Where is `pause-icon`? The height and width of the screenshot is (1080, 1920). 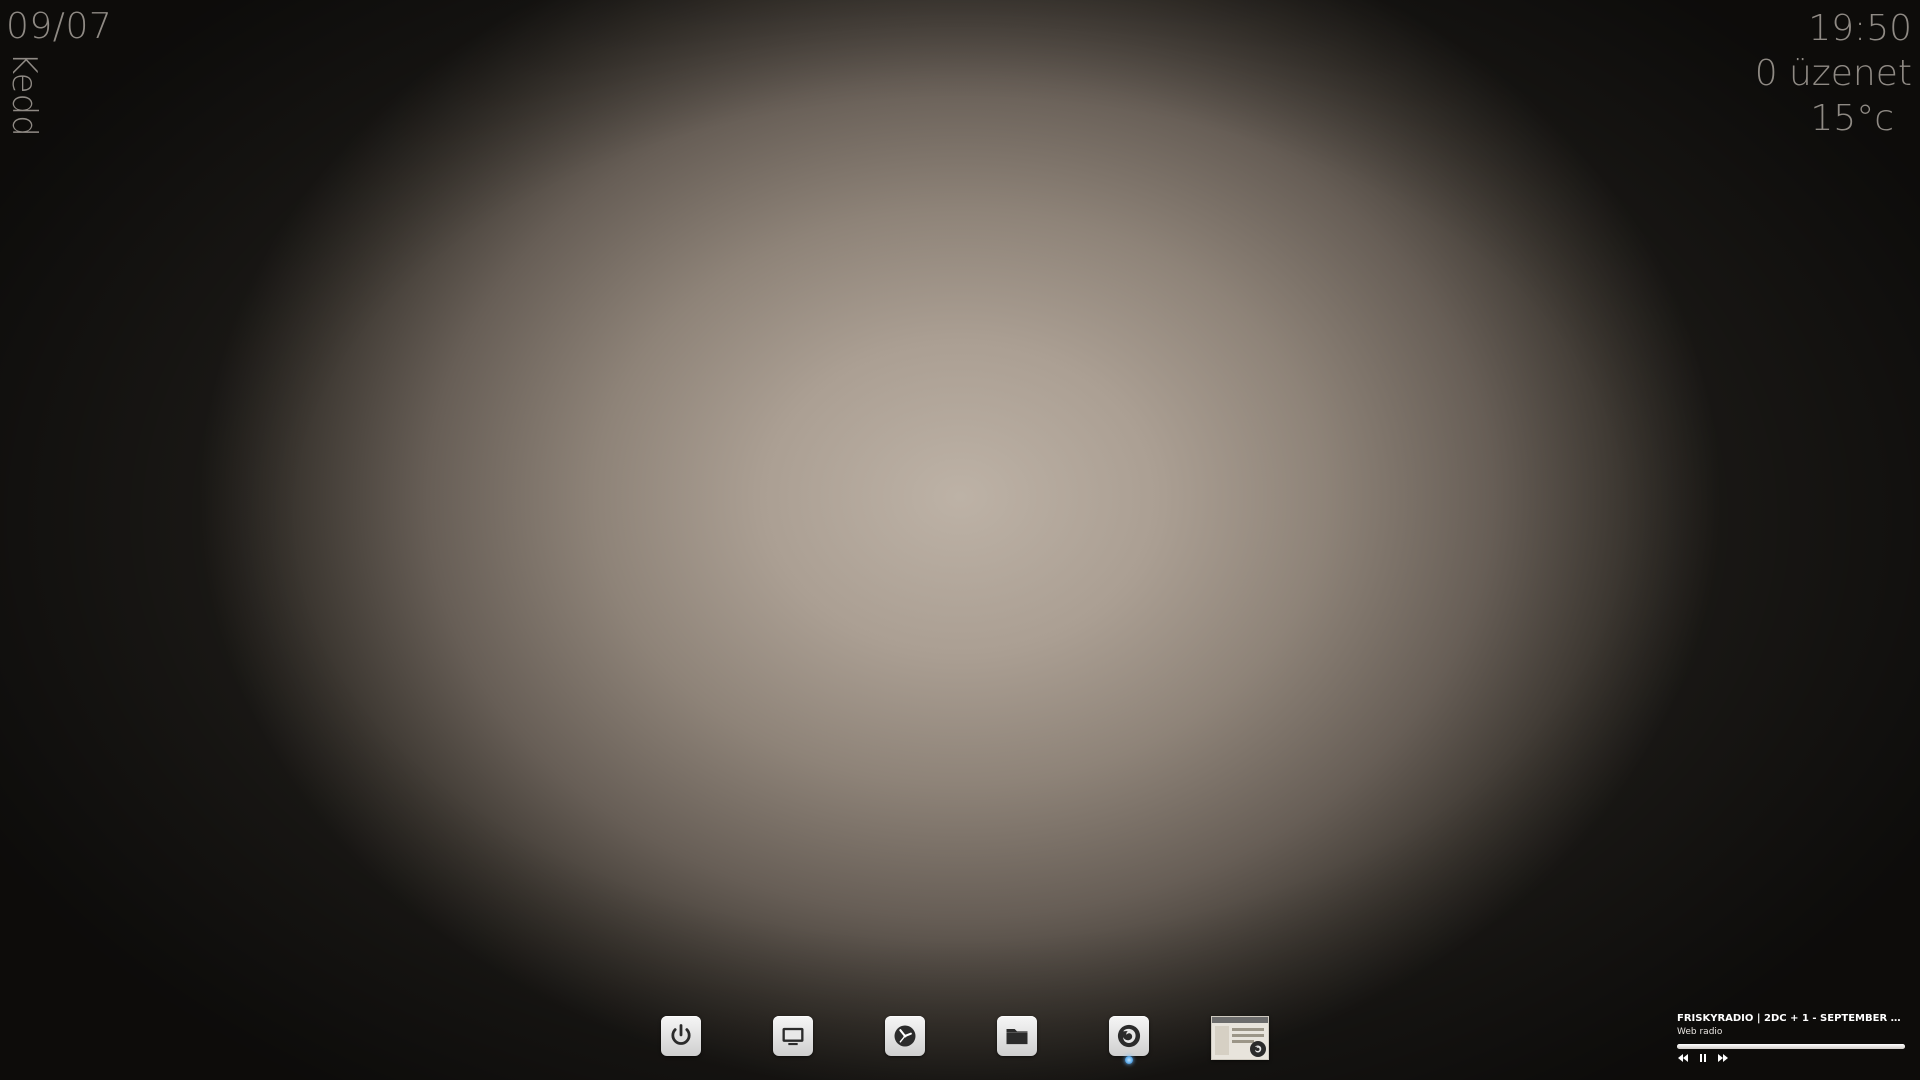 pause-icon is located at coordinates (1703, 1058).